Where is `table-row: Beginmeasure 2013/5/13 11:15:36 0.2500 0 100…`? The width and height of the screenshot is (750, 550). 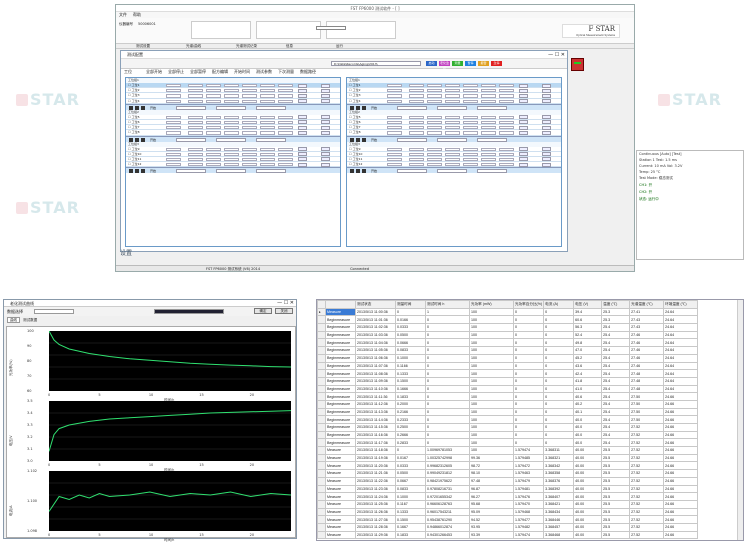 table-row: Beginmeasure 2013/5/13 11:15:36 0.2500 0 100… is located at coordinates (508, 427).